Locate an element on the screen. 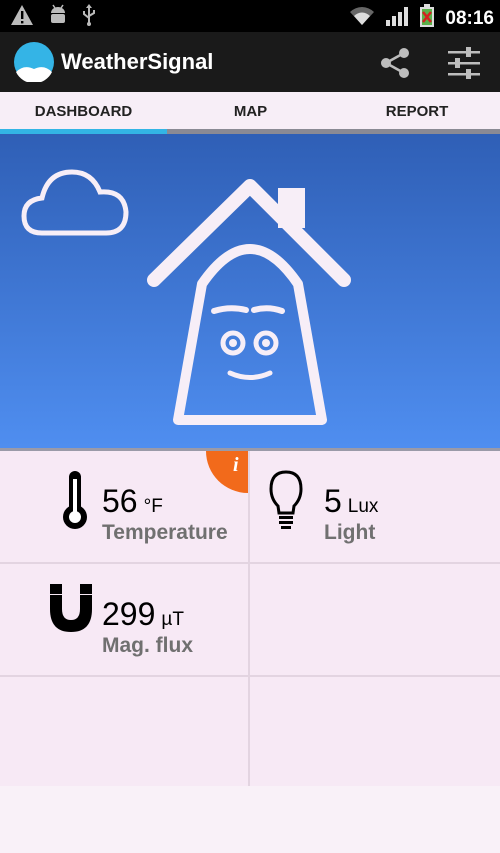 The image size is (500, 853). share-icon is located at coordinates (395, 63).